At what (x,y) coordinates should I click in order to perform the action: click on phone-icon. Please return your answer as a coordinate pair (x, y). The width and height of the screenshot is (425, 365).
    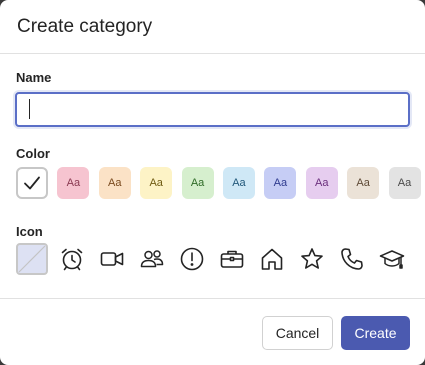
    Looking at the image, I should click on (352, 259).